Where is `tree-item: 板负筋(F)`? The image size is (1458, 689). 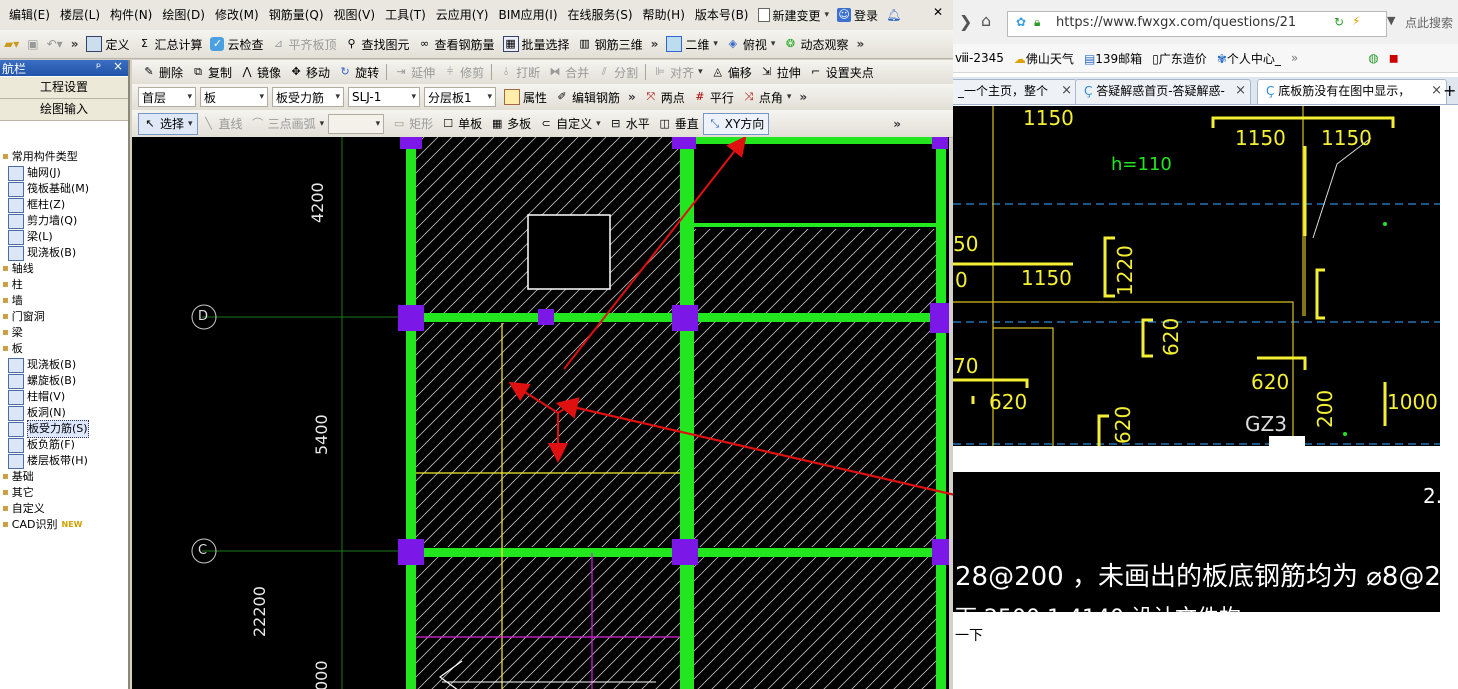 tree-item: 板负筋(F) is located at coordinates (64, 445).